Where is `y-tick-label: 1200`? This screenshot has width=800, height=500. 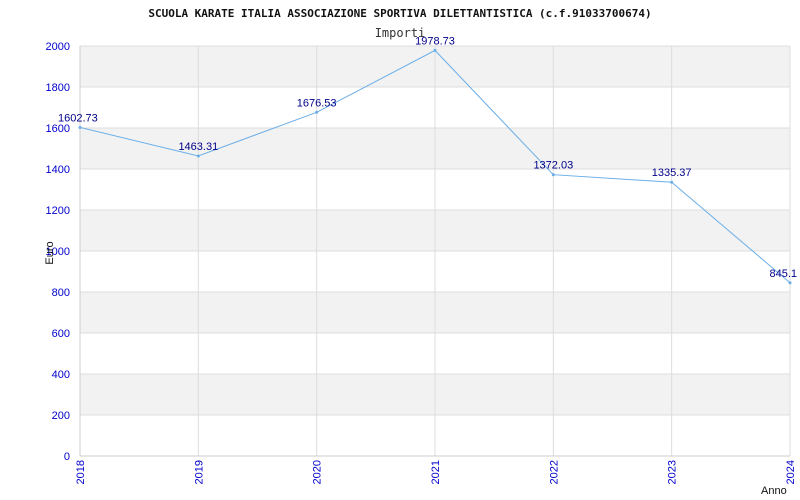
y-tick-label: 1200 is located at coordinates (58, 211).